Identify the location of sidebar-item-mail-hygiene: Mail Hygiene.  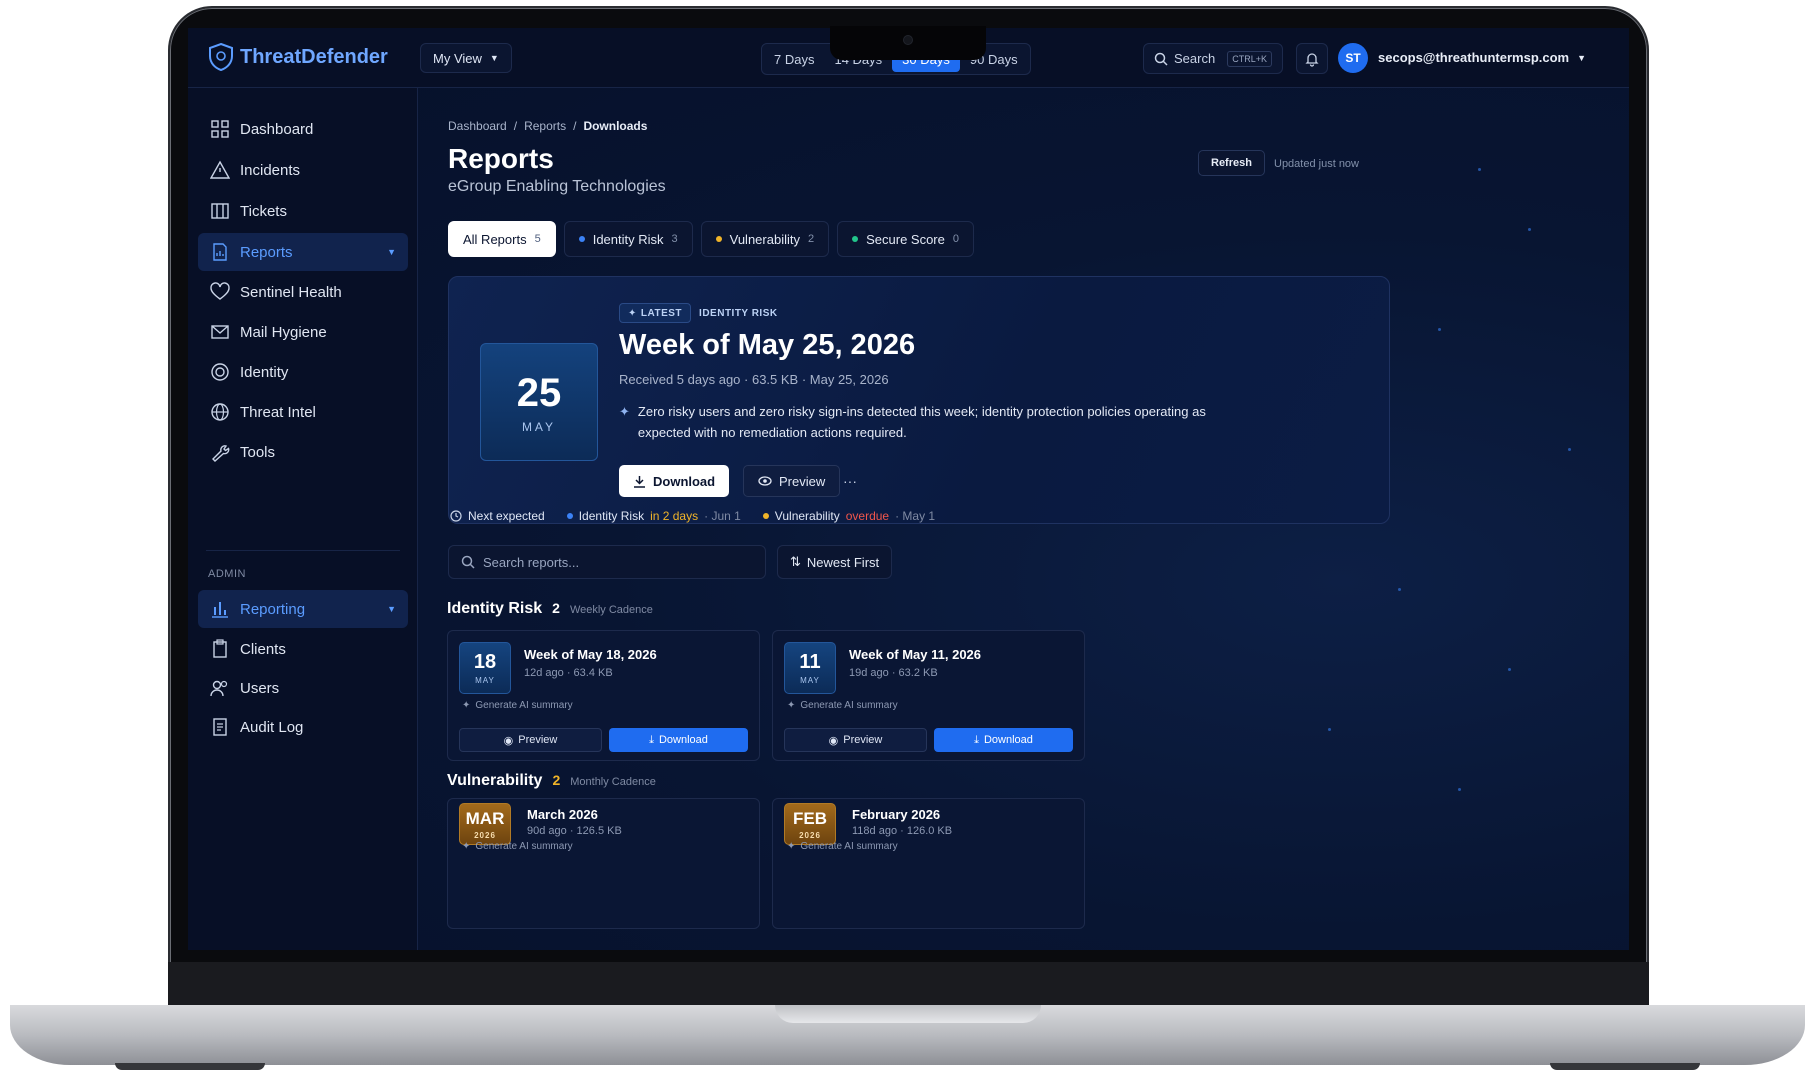
(303, 332).